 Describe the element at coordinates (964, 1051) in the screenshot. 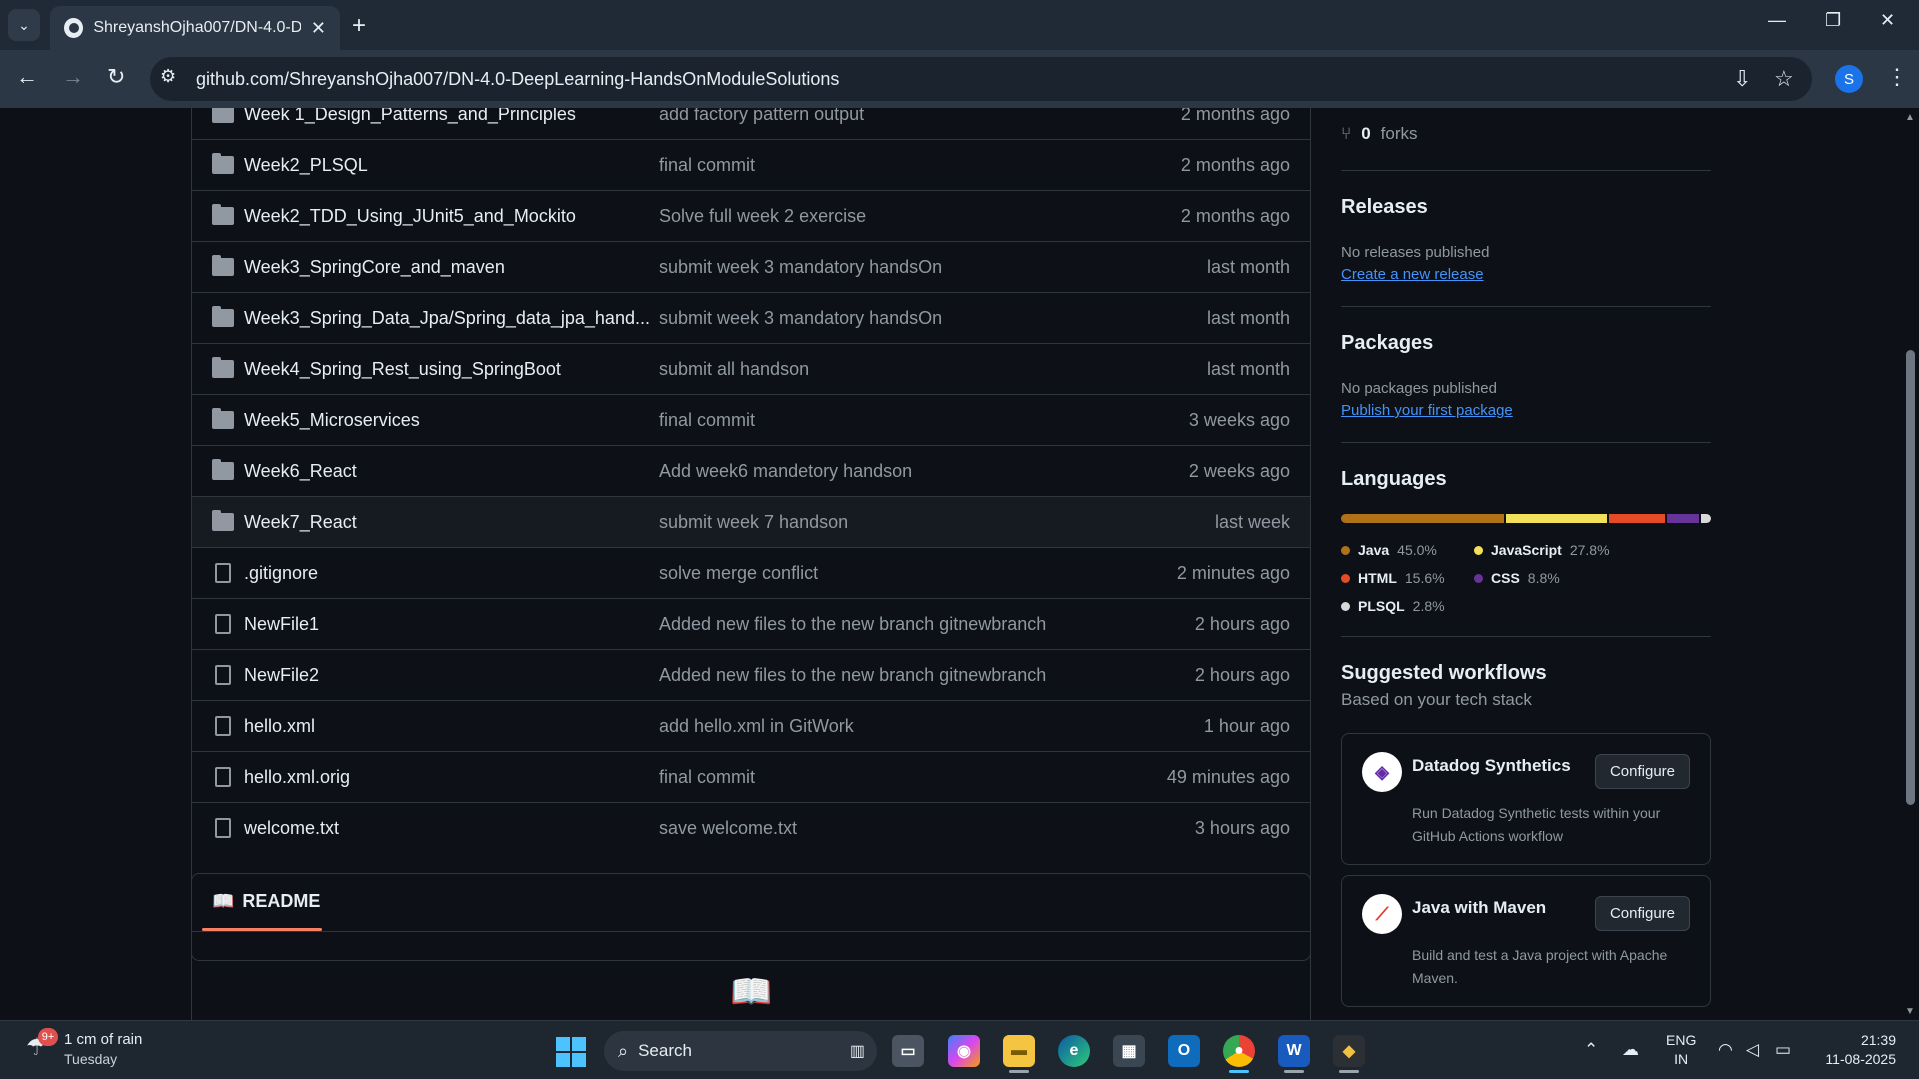

I see `copilot-icon: ◉` at that location.